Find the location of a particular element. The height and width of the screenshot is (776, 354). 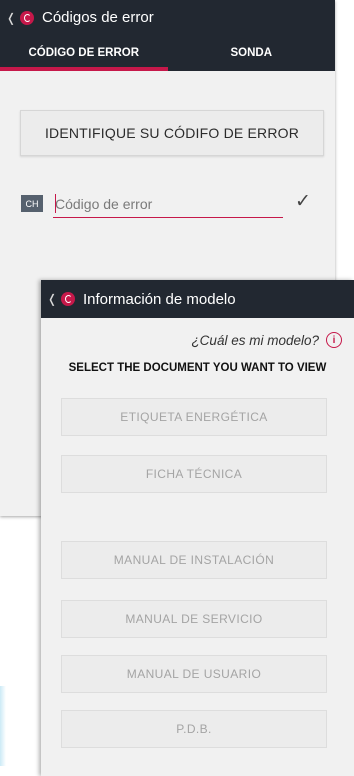

document-button-installation-manual: MANUAL DE INSTALACIÓN is located at coordinates (194, 560).